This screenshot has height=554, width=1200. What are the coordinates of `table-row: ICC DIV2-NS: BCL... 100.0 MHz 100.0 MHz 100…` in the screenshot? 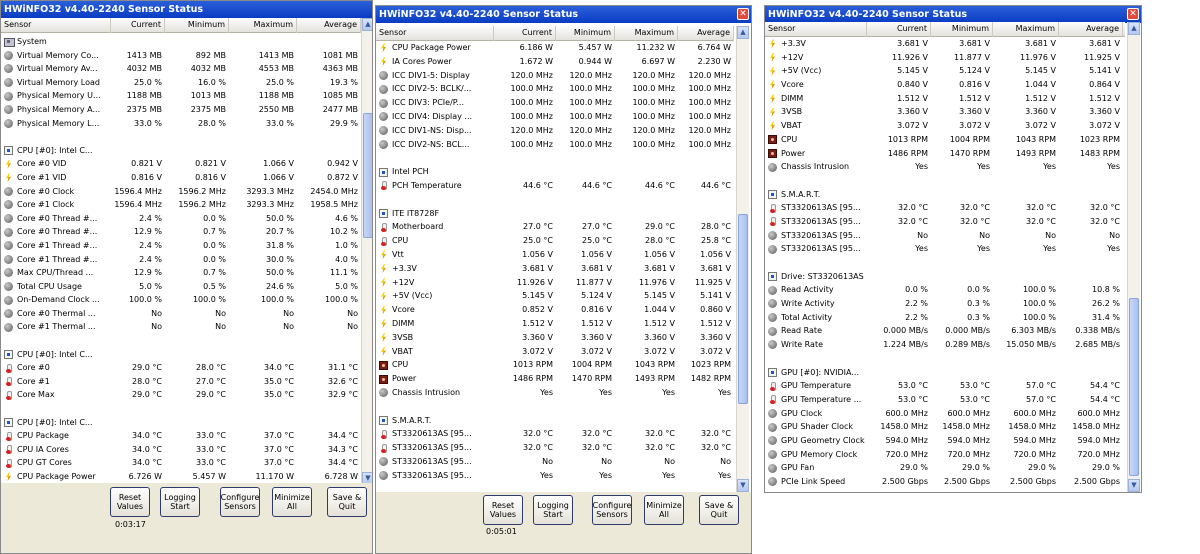 It's located at (555, 145).